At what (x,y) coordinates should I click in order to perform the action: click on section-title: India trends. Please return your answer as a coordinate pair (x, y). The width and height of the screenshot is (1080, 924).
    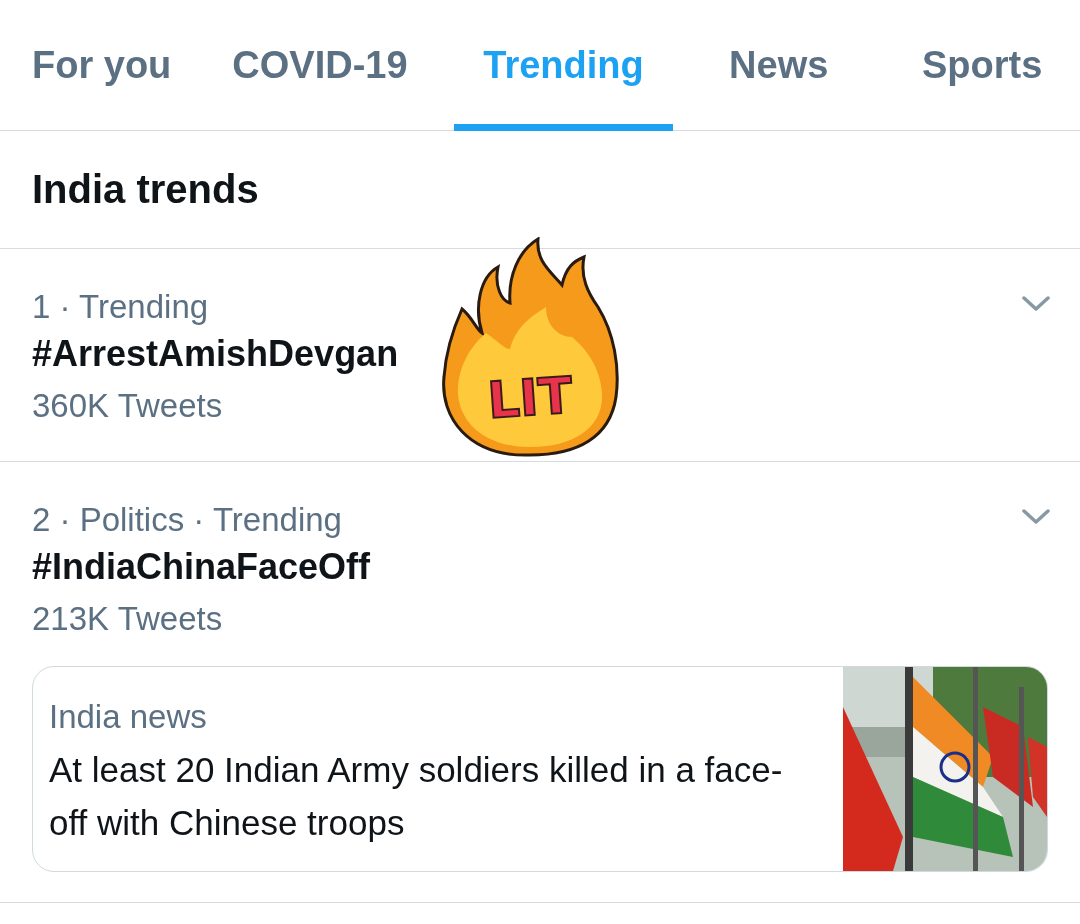
    Looking at the image, I should click on (145, 189).